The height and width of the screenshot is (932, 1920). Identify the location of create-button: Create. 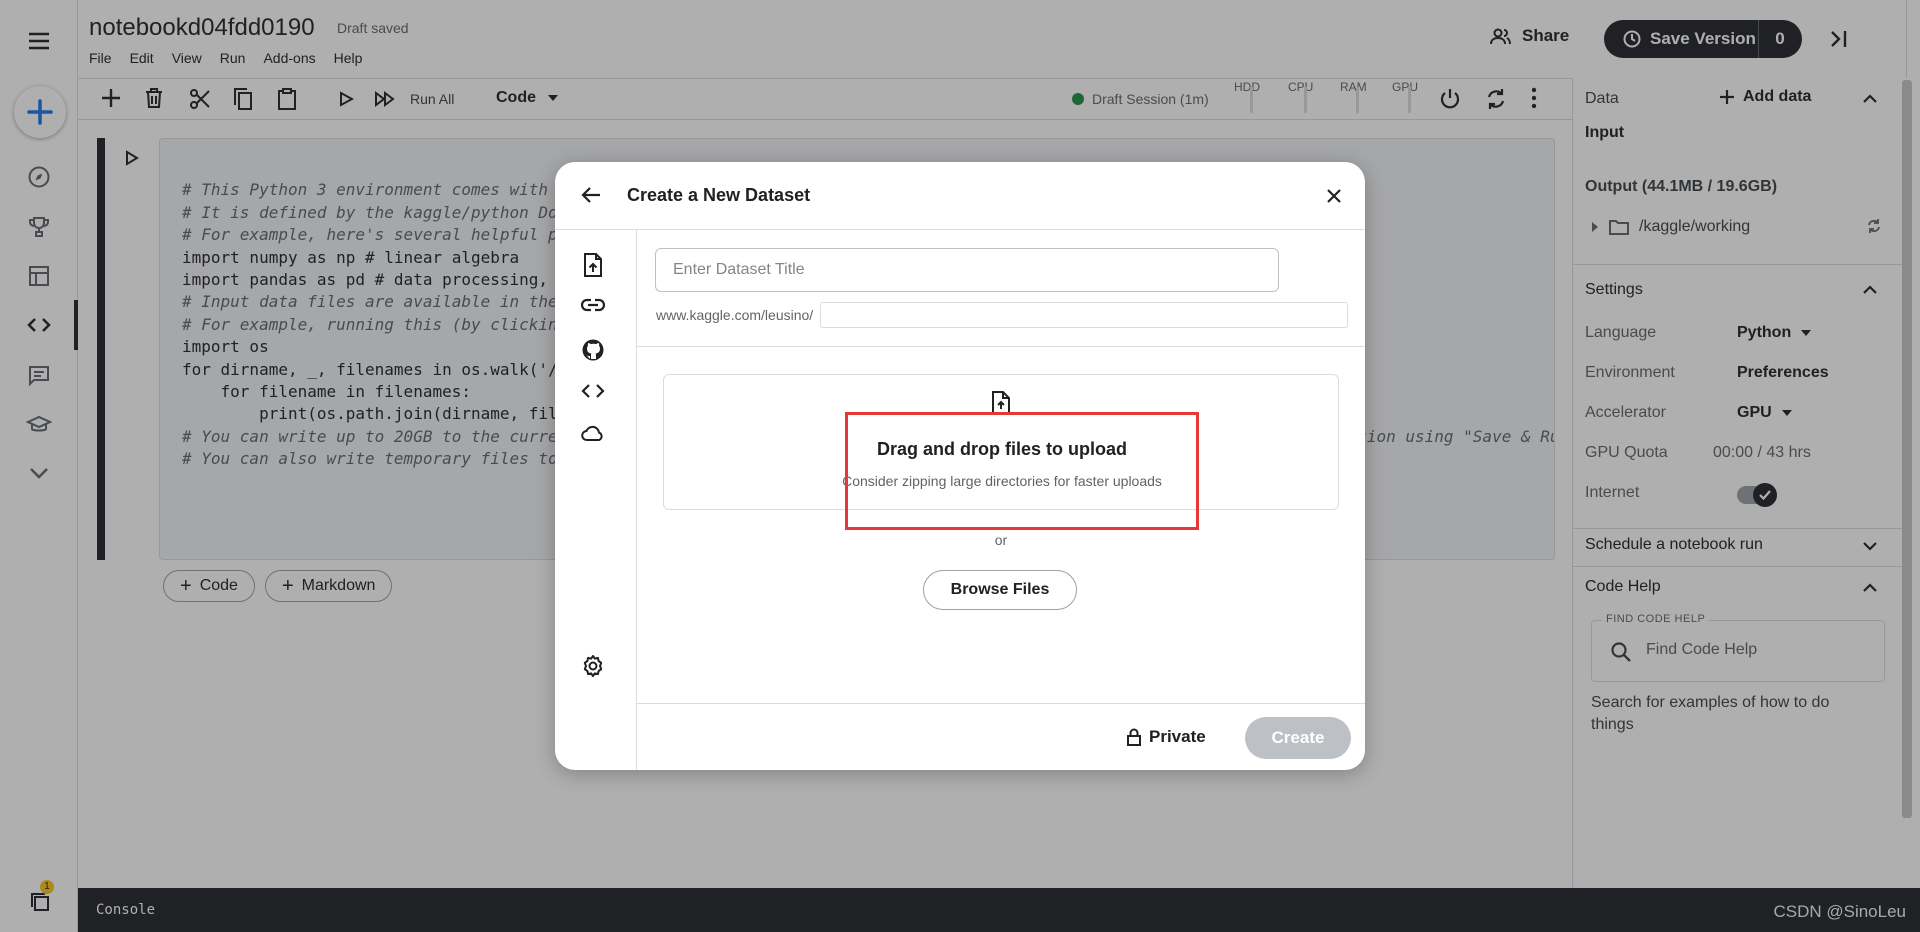
(1298, 738).